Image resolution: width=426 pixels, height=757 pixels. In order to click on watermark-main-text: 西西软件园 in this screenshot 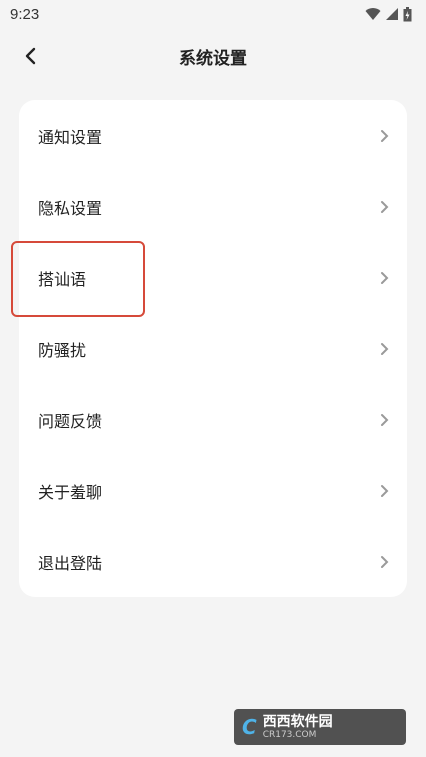, I will do `click(297, 721)`.